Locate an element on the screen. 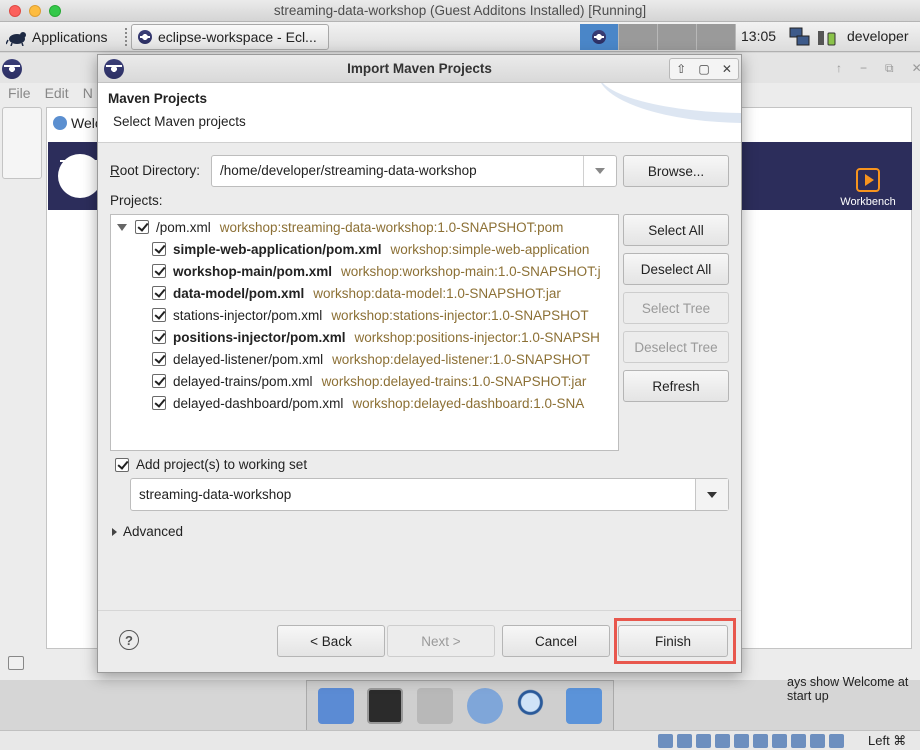 Image resolution: width=920 pixels, height=750 pixels. web-browser-icon is located at coordinates (484, 705).